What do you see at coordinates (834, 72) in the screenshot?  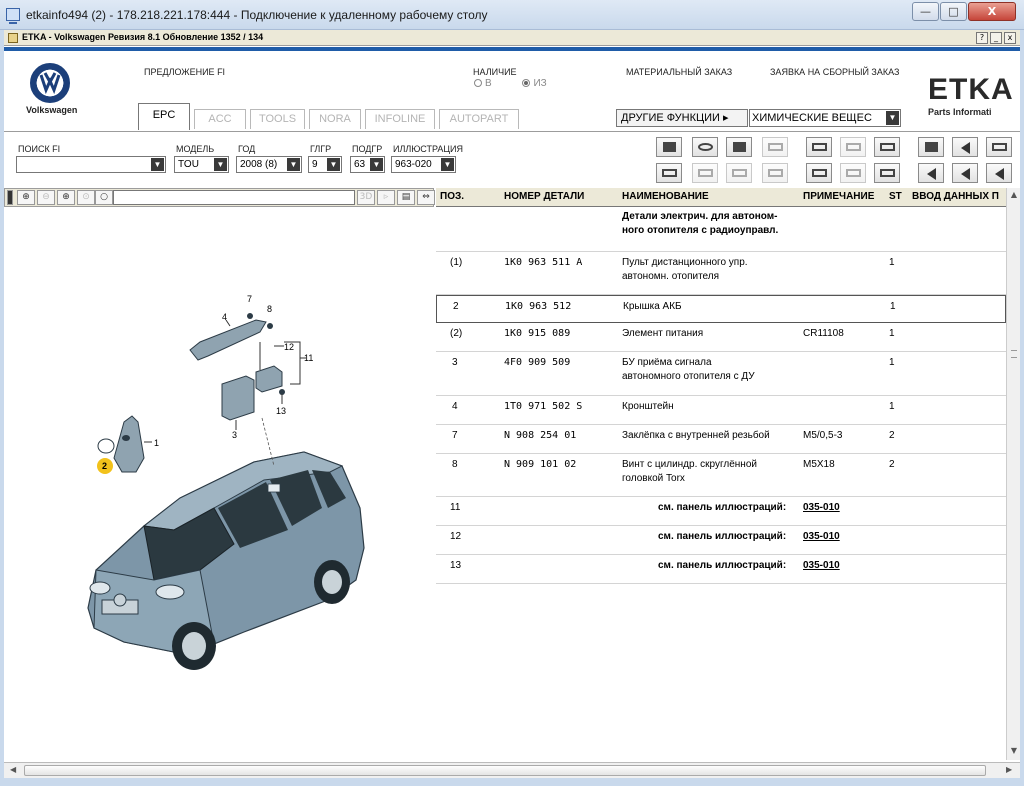 I see `assembly-order-label: ЗАЯВКА НА СБОРНЫЙ ЗАКАЗ` at bounding box center [834, 72].